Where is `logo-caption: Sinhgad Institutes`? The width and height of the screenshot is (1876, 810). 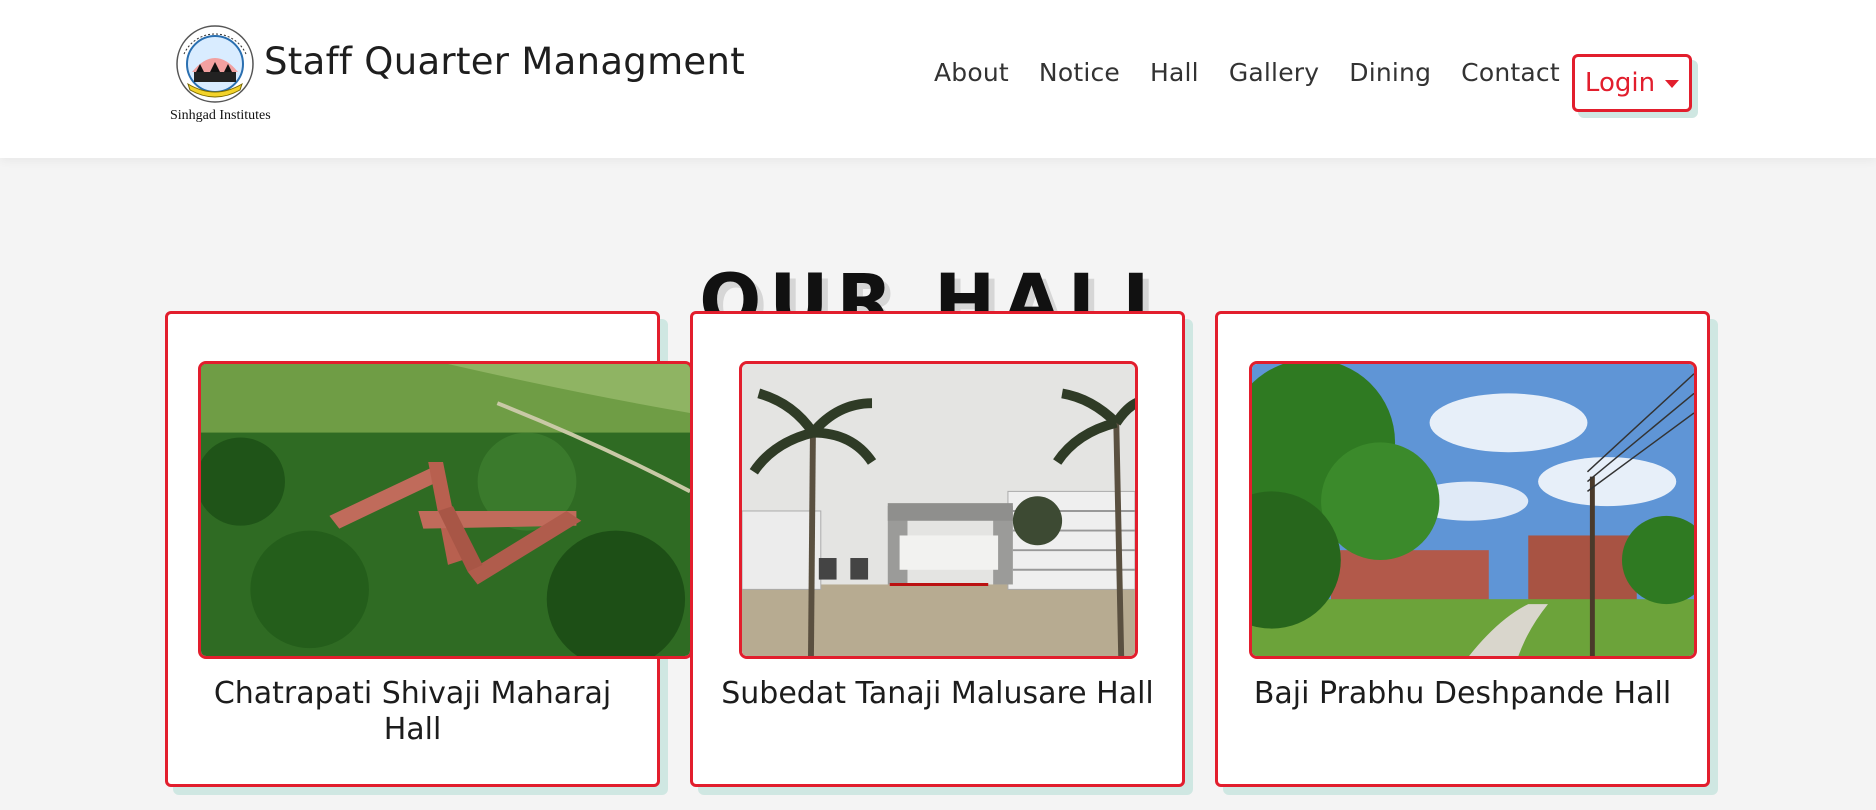 logo-caption: Sinhgad Institutes is located at coordinates (220, 115).